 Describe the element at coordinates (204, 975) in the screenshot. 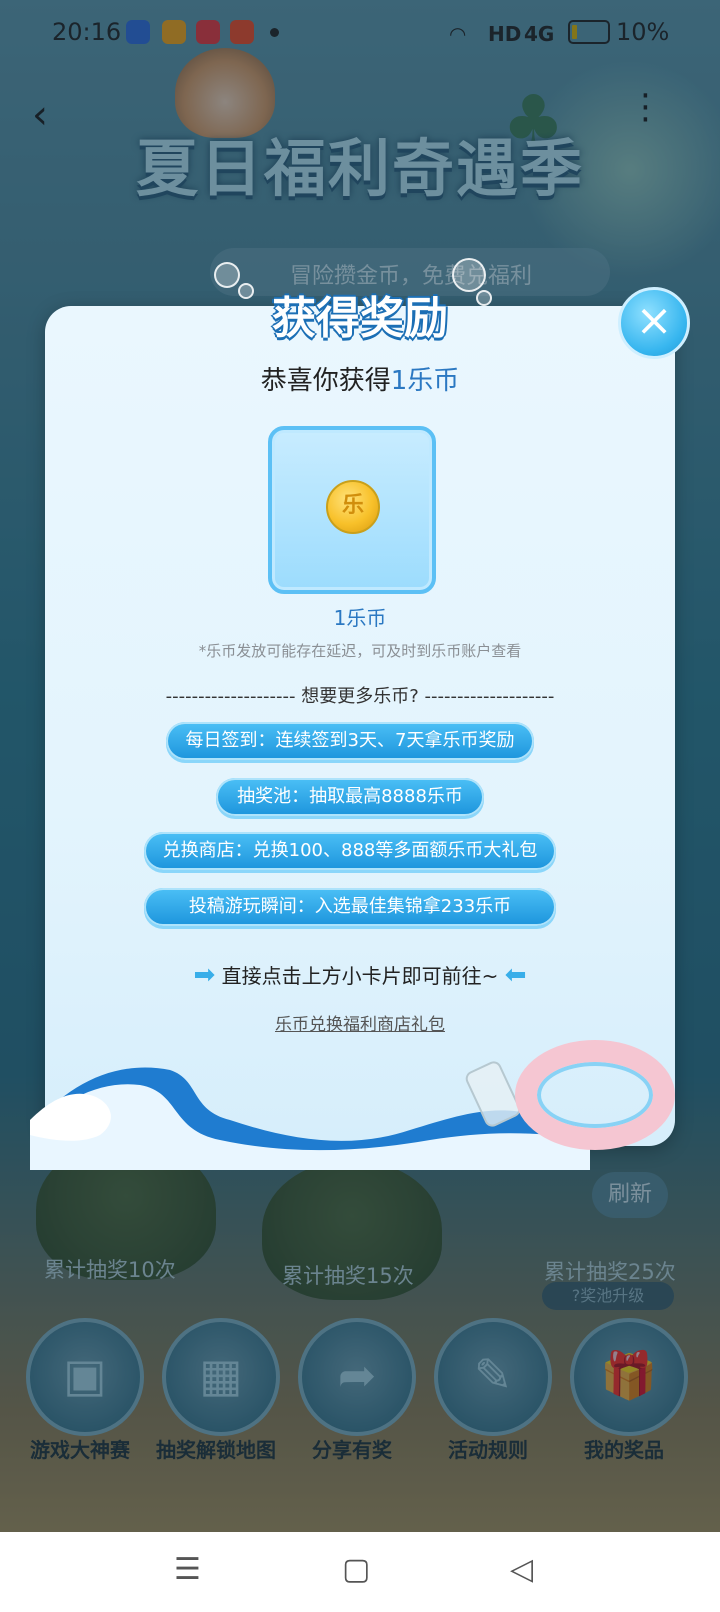

I see `arrow-right-icon: ➡` at that location.